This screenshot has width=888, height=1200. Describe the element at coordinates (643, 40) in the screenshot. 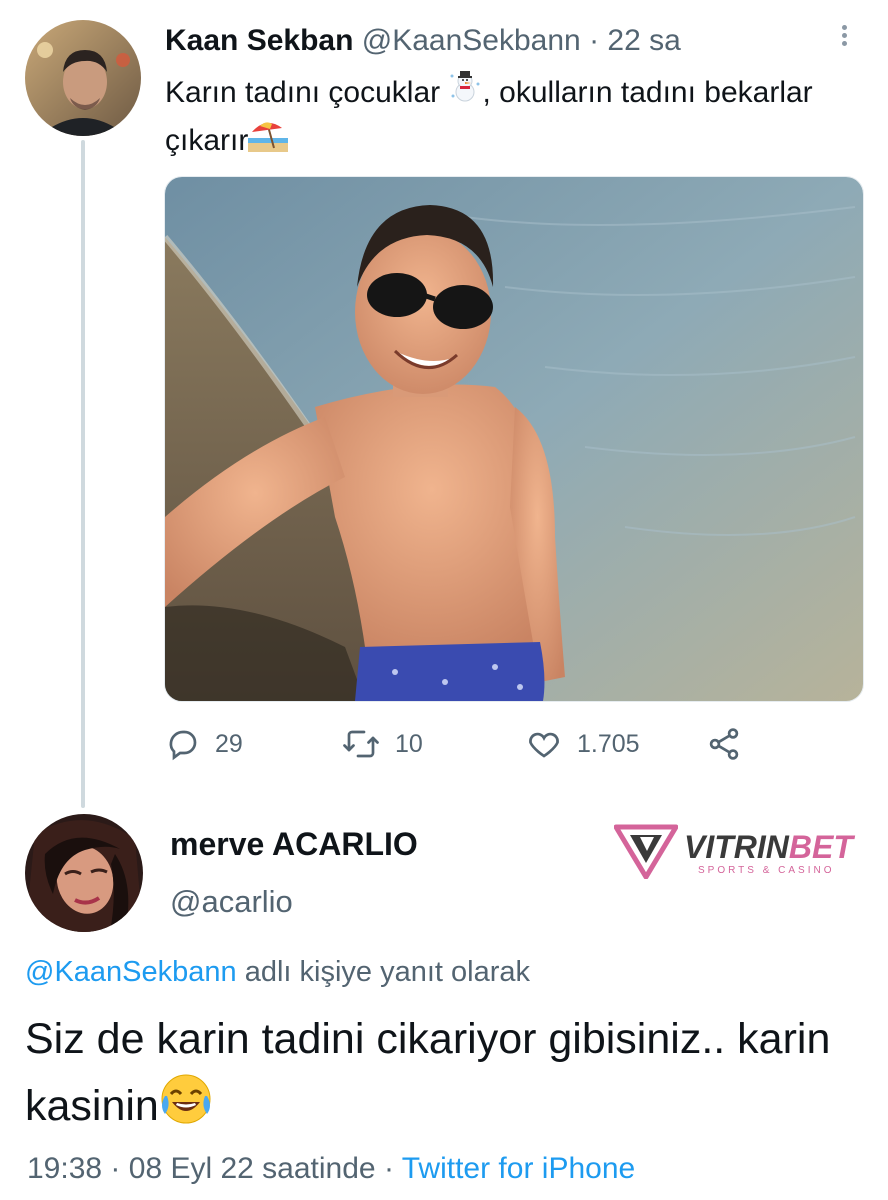

I see `tweet-timestamp: 22 sa` at that location.